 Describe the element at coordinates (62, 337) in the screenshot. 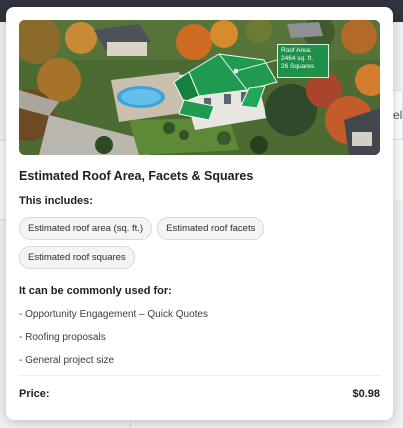

I see `use-item: - Roofing proposals` at that location.